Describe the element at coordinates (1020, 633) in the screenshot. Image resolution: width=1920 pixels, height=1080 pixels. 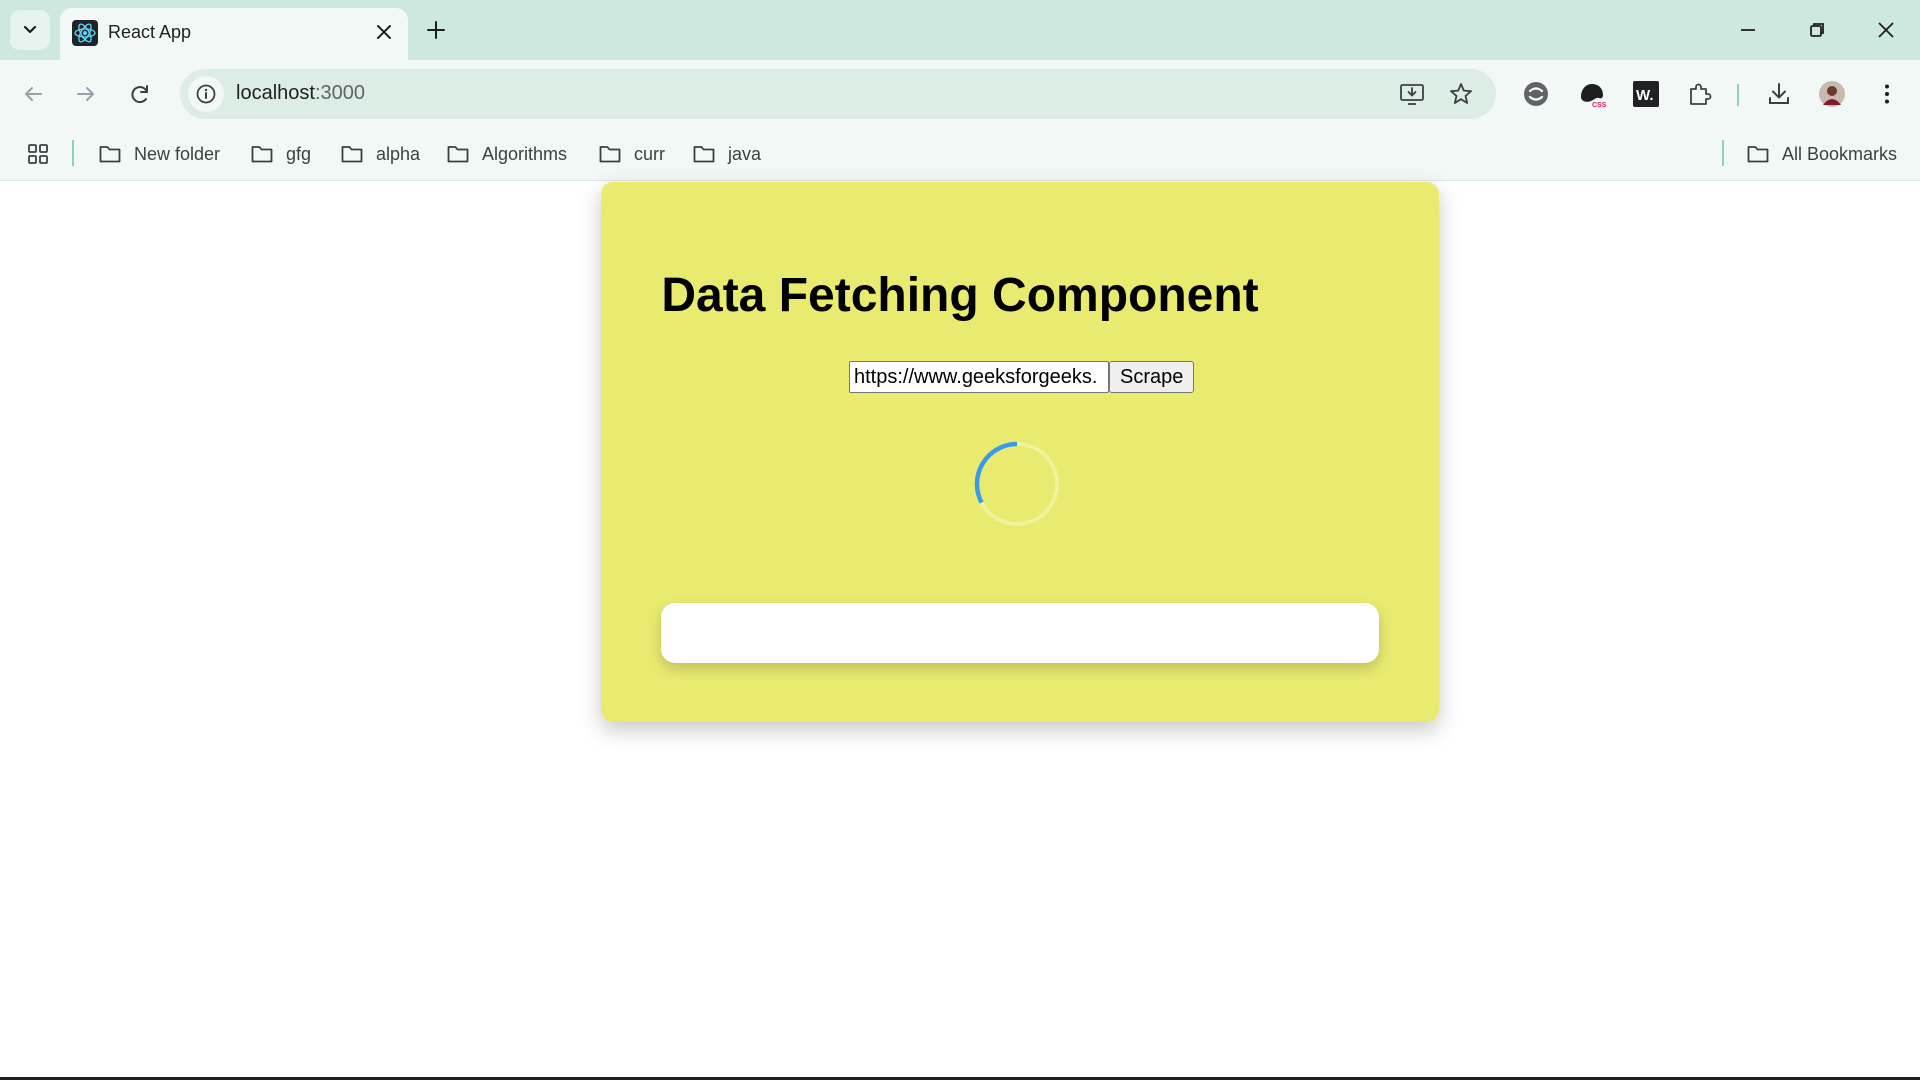
I see `result-box` at that location.